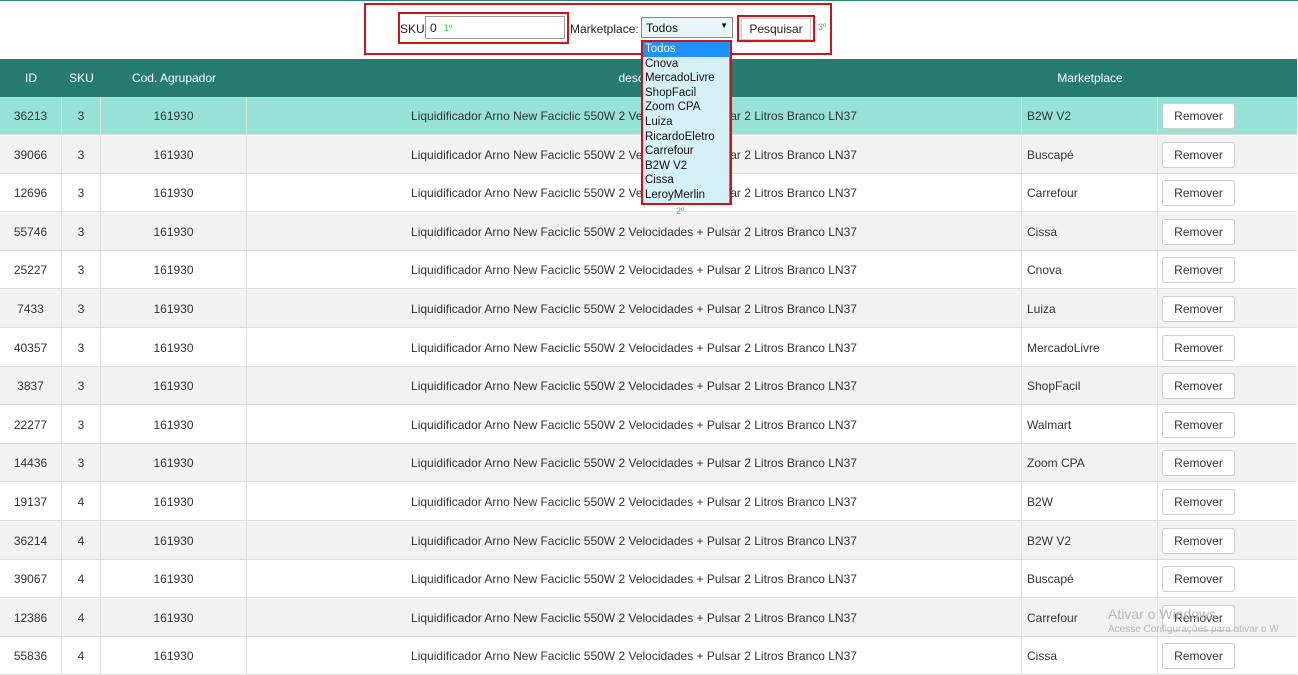 The width and height of the screenshot is (1298, 675). Describe the element at coordinates (31, 78) in the screenshot. I see `header-id: ID` at that location.